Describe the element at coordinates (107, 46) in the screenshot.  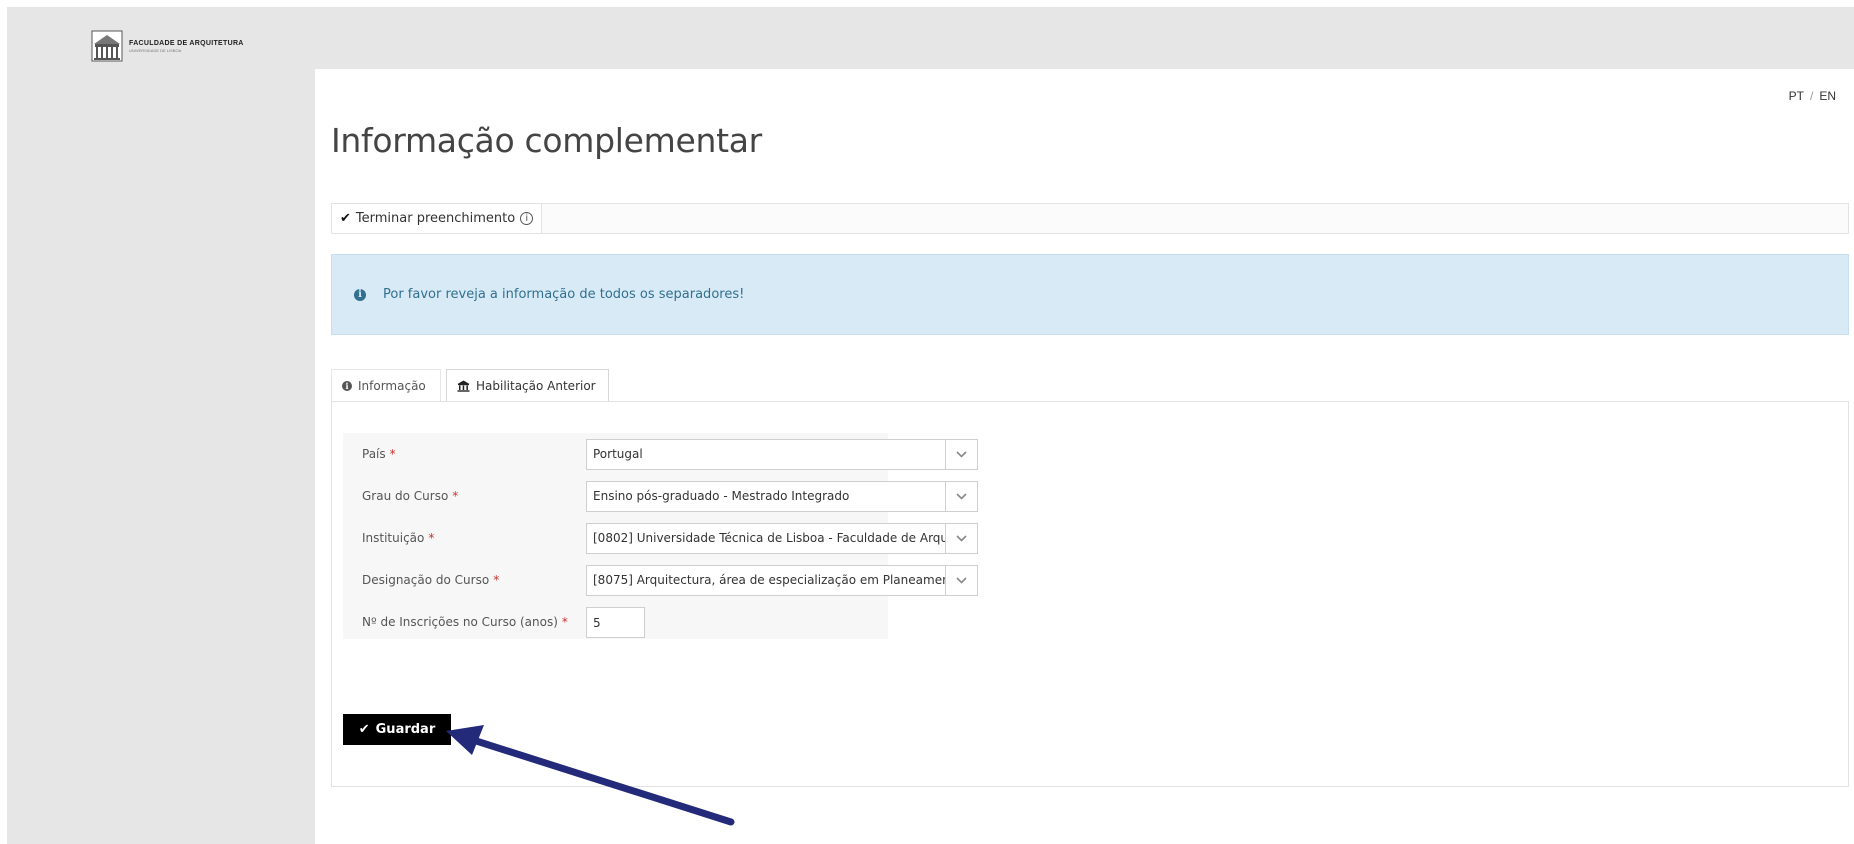
I see `building-logo-icon` at that location.